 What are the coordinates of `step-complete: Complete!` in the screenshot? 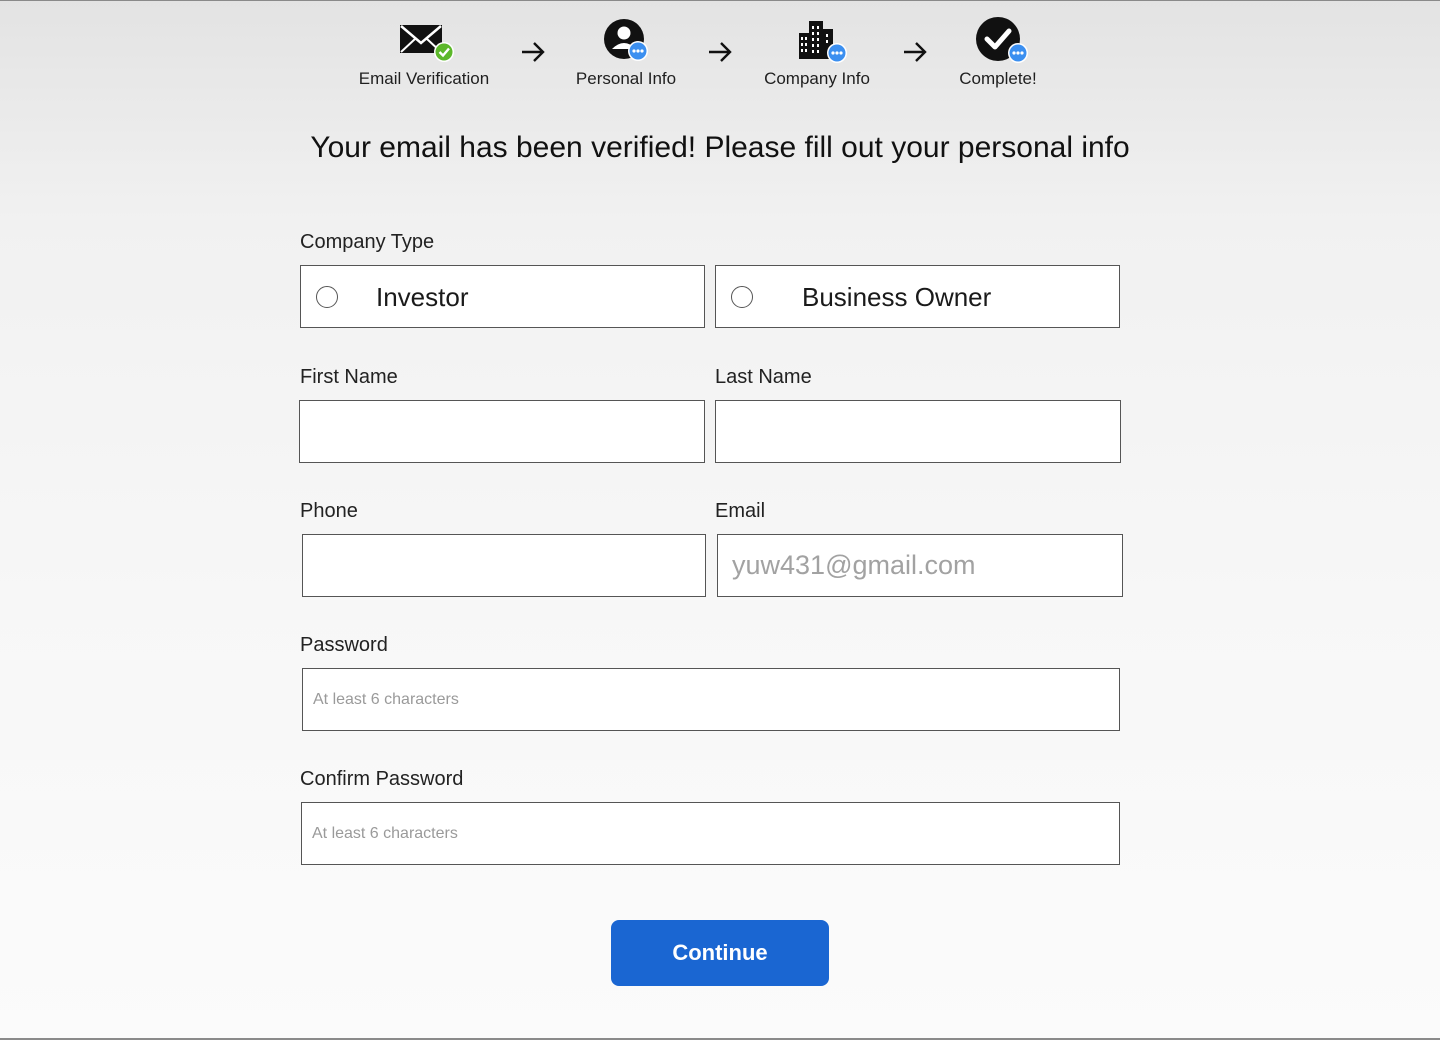 It's located at (998, 52).